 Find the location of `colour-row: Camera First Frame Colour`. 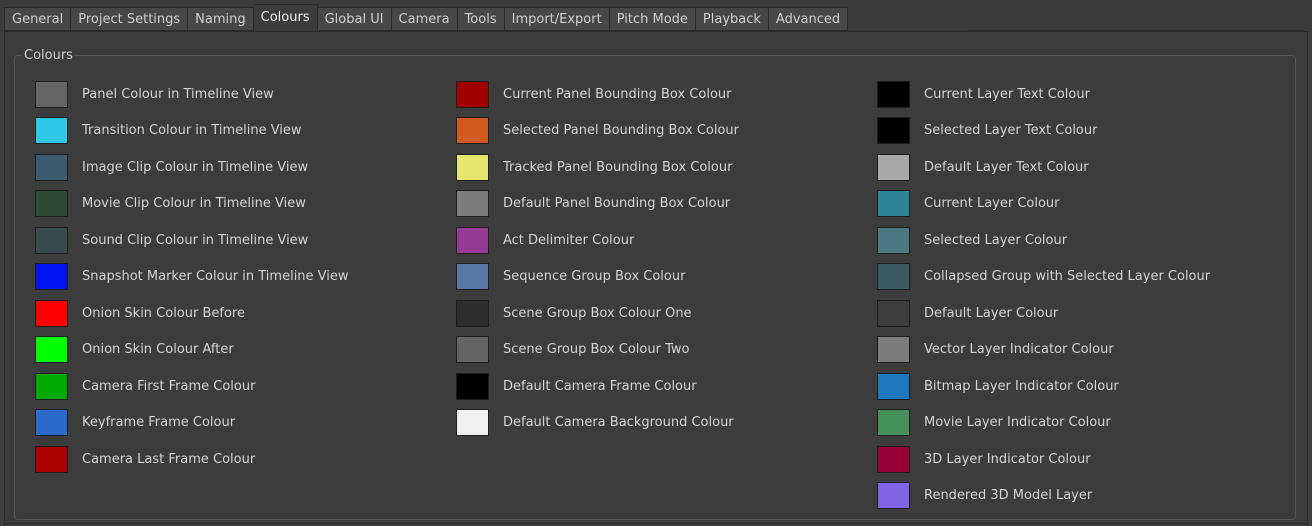

colour-row: Camera First Frame Colour is located at coordinates (192, 386).